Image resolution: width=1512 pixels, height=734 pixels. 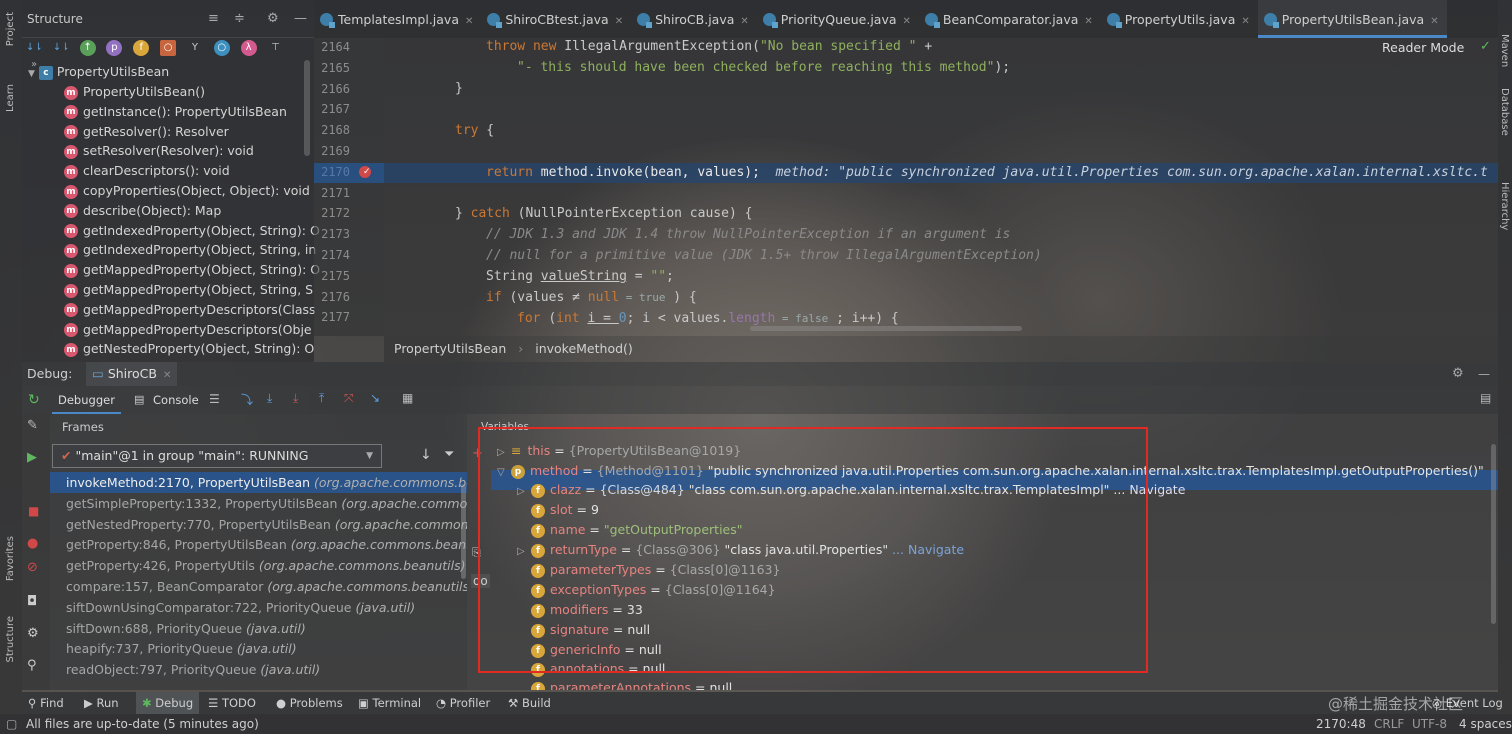 I want to click on structure-member: m setResolver(Resolver): void, so click(x=159, y=151).